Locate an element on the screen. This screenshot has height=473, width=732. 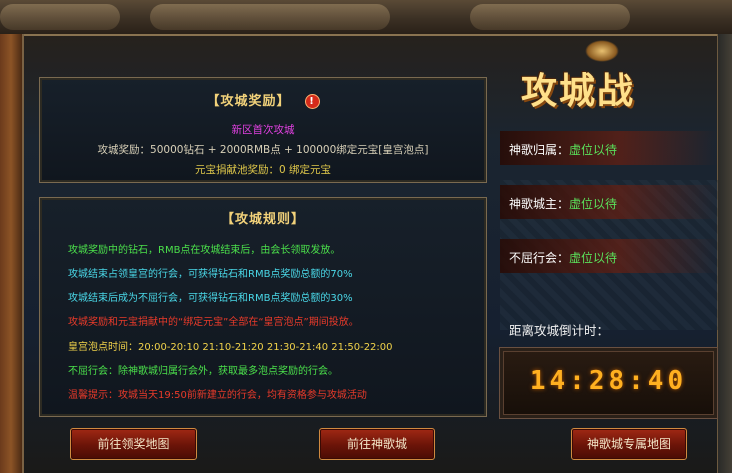
owner-label: 神歌归属： is located at coordinates (539, 150).